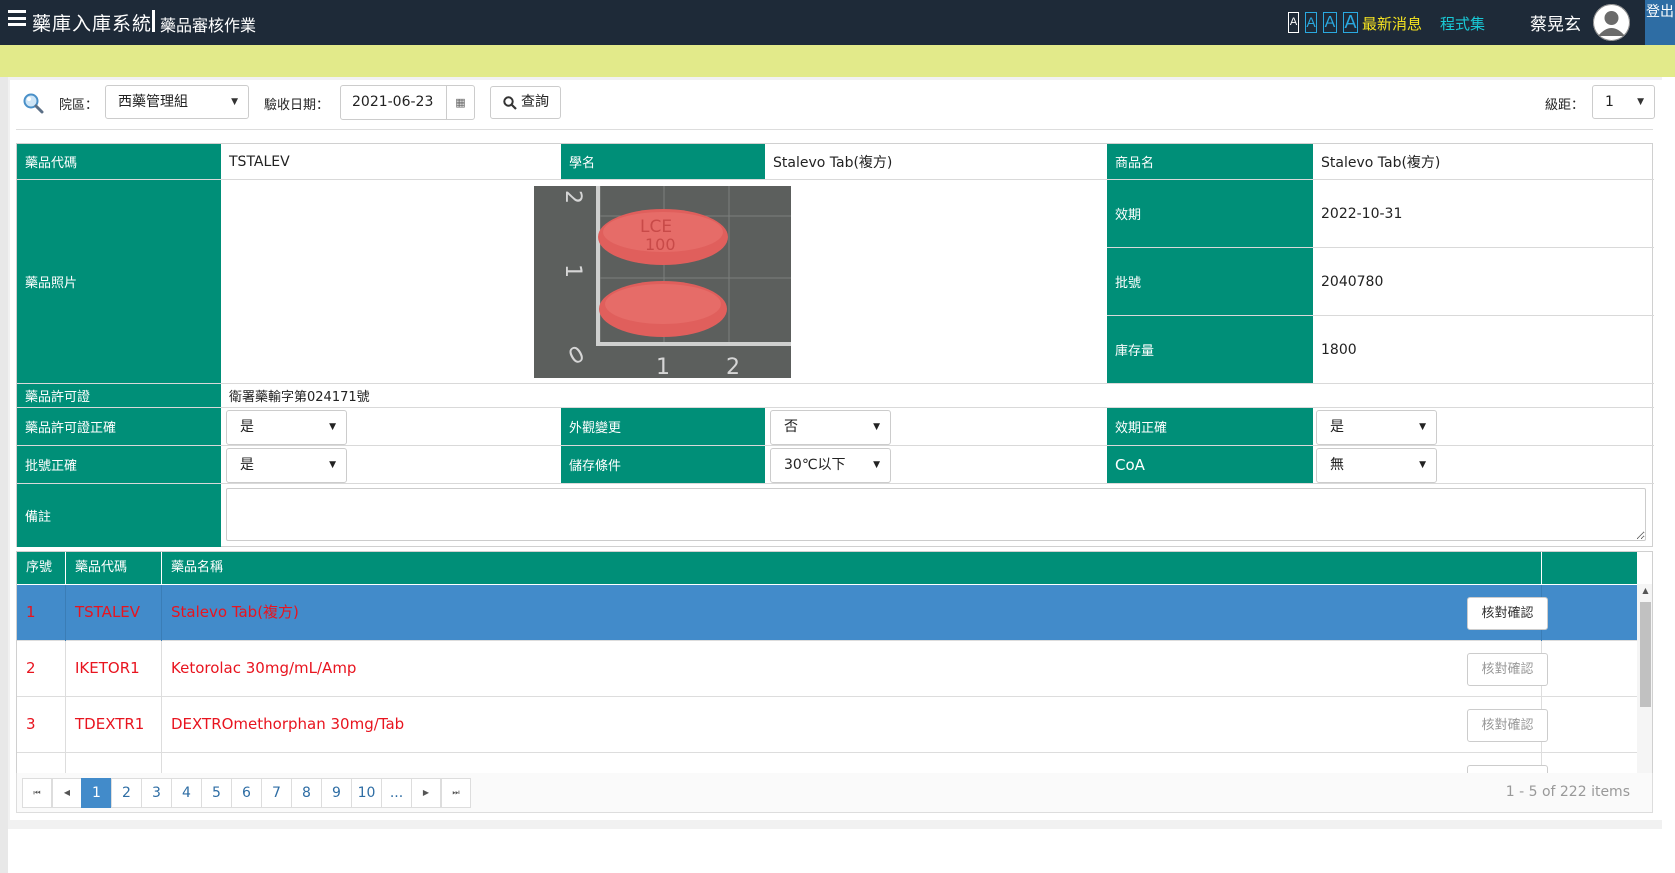 The height and width of the screenshot is (873, 1675). I want to click on user-name: 蔡晃玄, so click(1555, 25).